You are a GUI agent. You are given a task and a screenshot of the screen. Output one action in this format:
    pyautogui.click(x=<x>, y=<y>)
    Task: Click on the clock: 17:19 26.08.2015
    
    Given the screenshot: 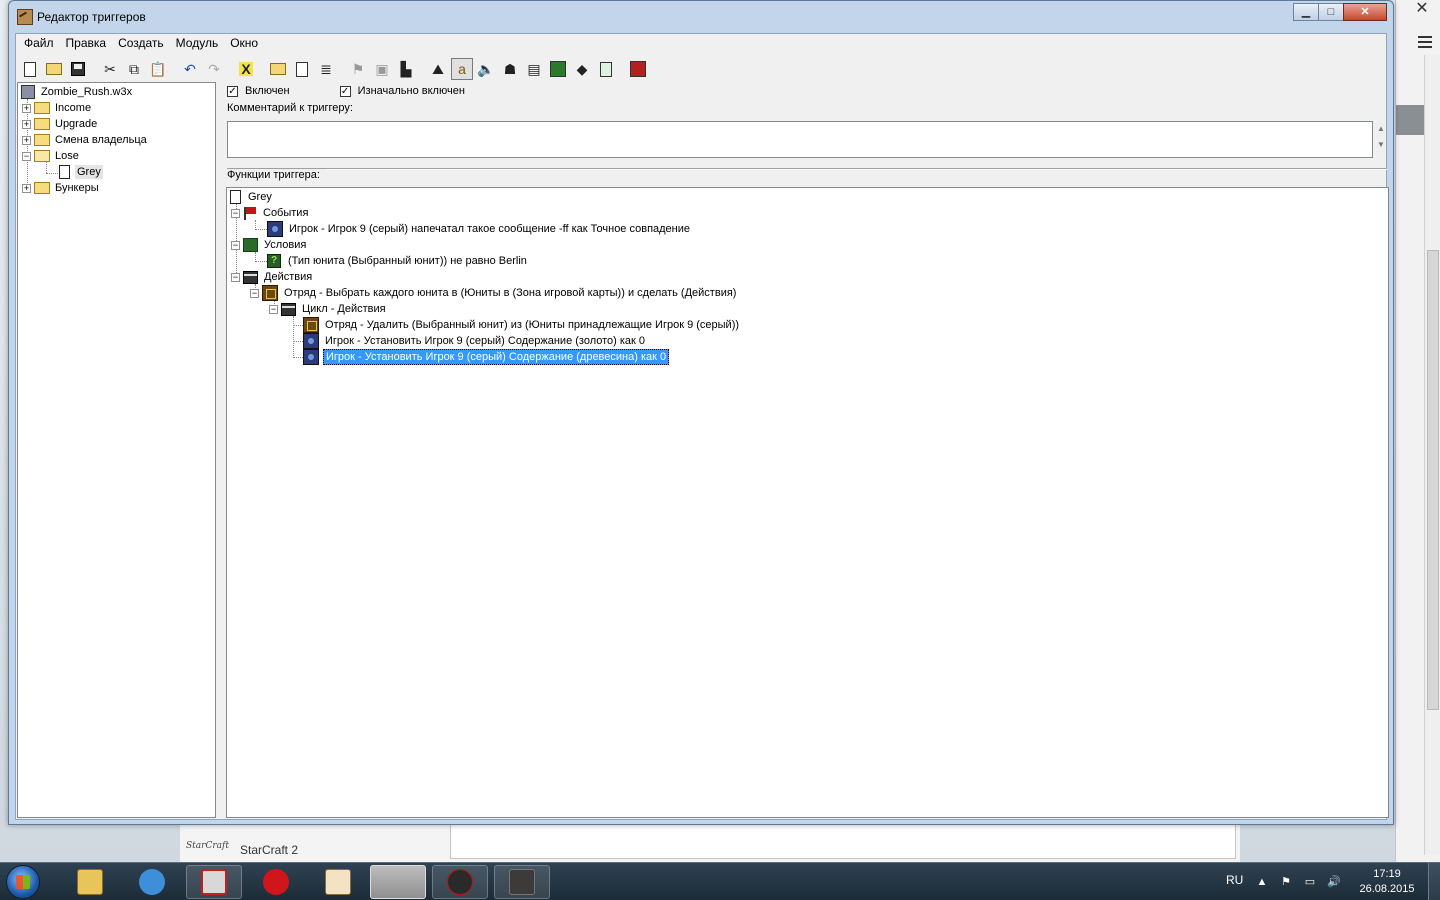 What is the action you would take?
    pyautogui.click(x=1387, y=882)
    